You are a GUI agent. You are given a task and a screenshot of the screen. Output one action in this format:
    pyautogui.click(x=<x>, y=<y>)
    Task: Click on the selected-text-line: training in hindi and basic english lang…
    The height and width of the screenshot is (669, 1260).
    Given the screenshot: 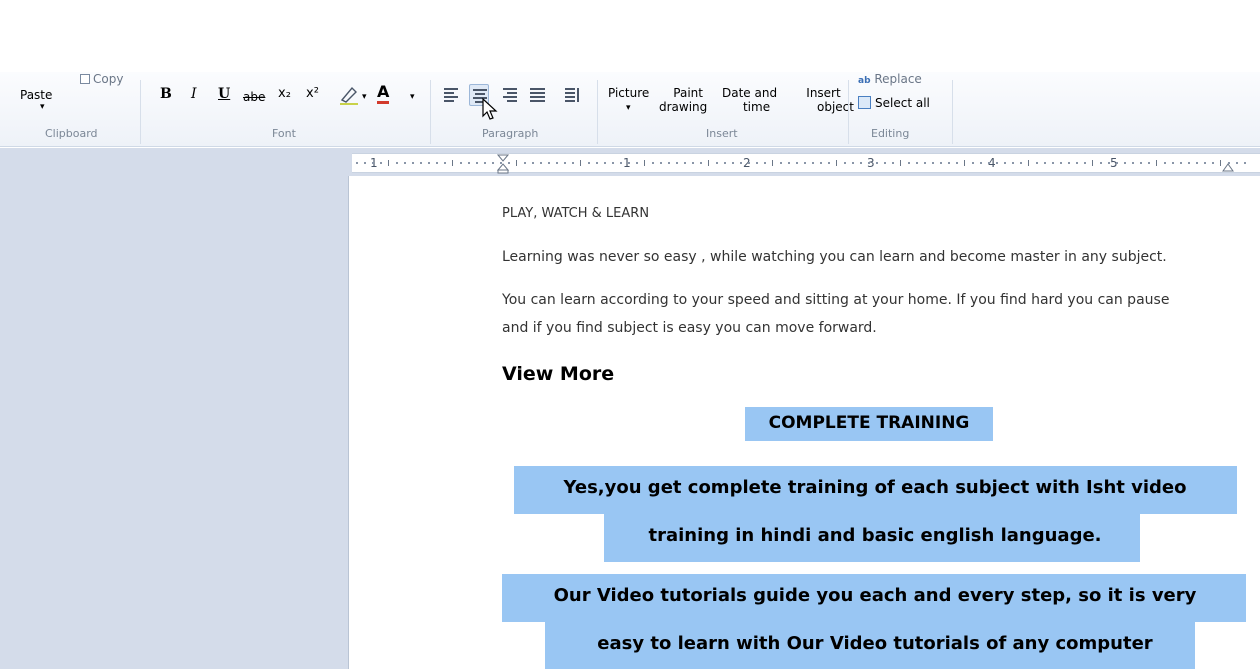 What is the action you would take?
    pyautogui.click(x=875, y=535)
    